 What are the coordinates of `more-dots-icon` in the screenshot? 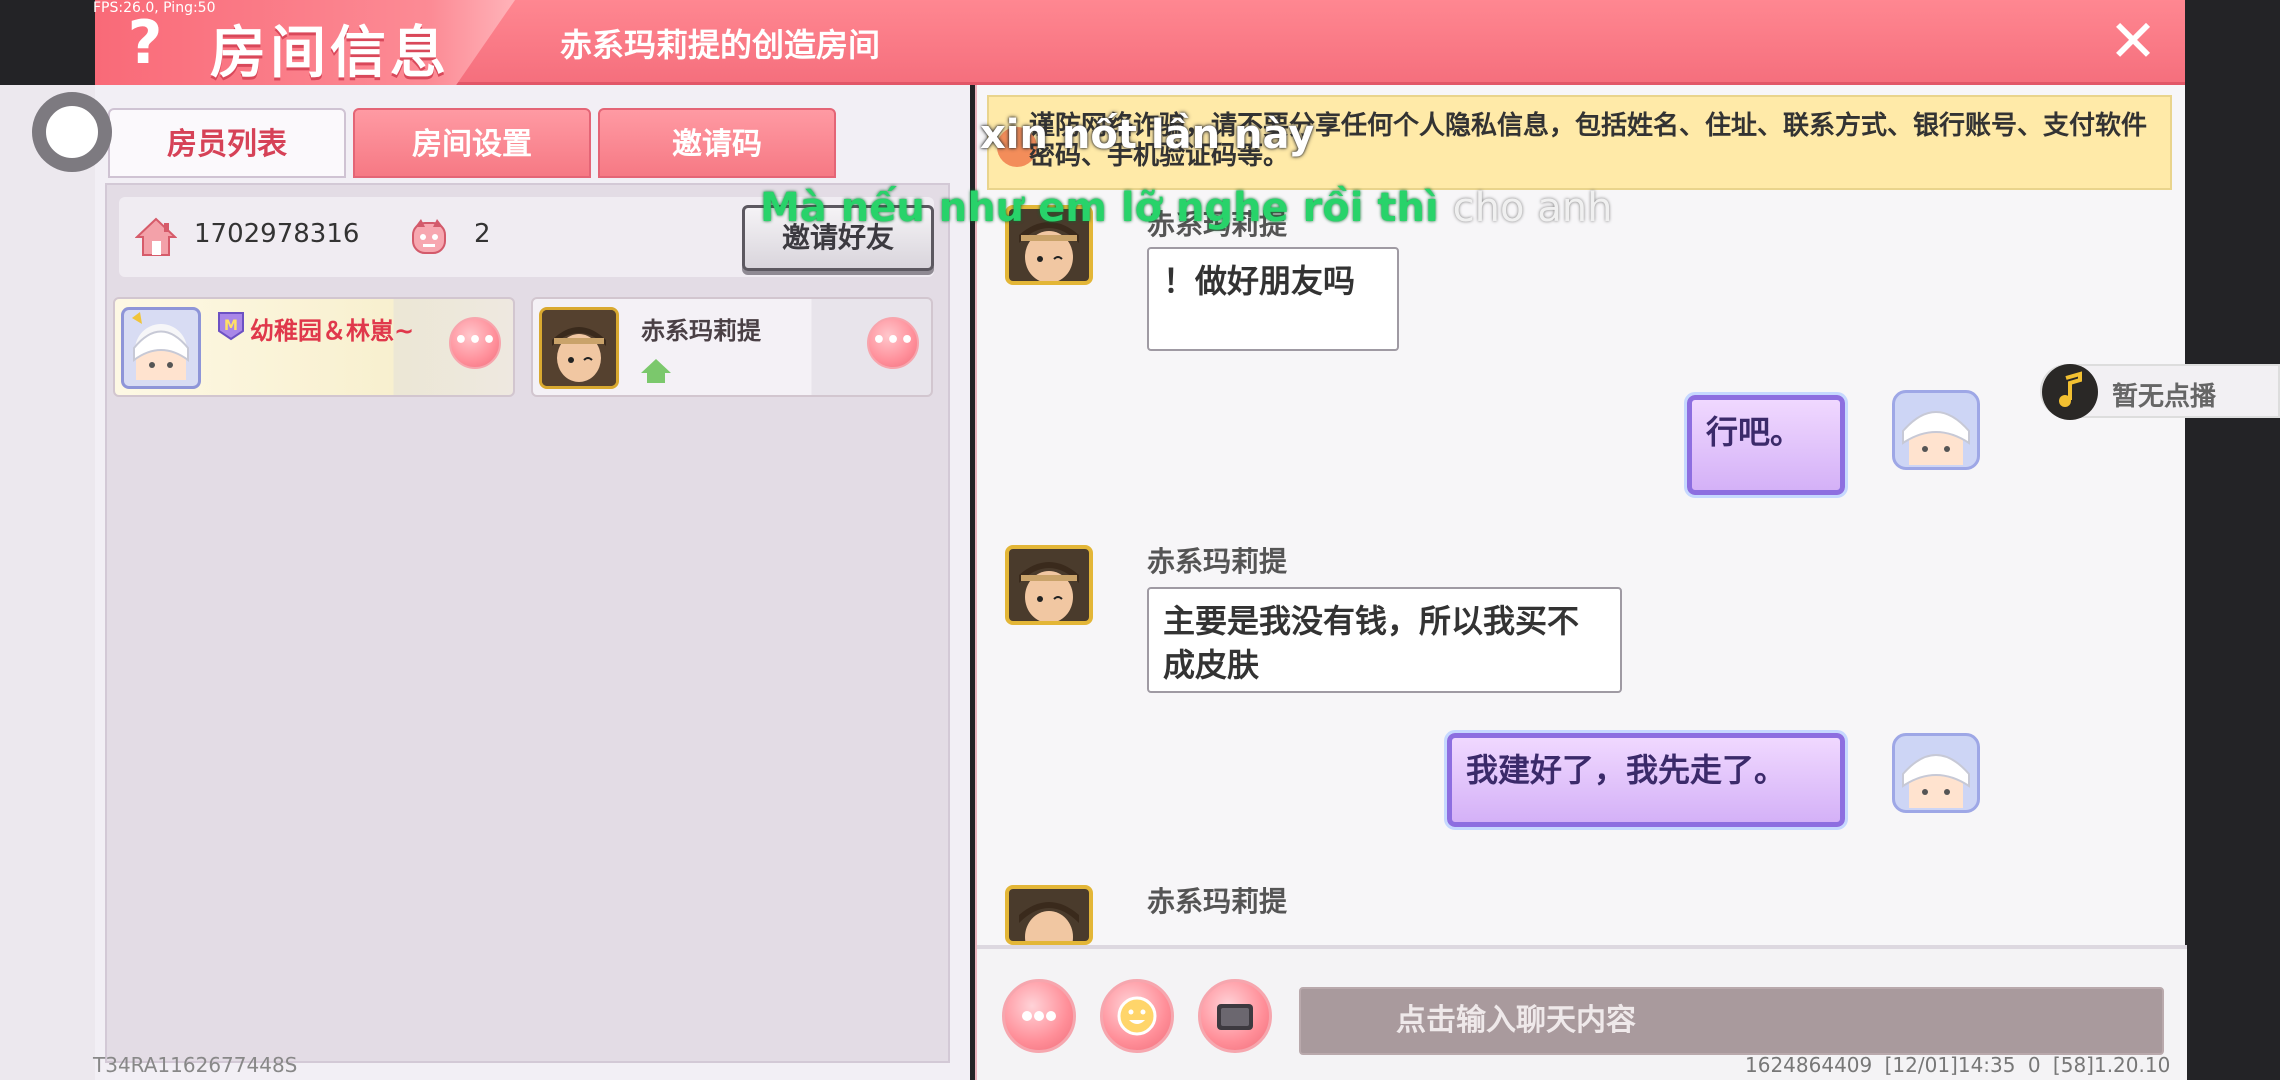 It's located at (1039, 1016).